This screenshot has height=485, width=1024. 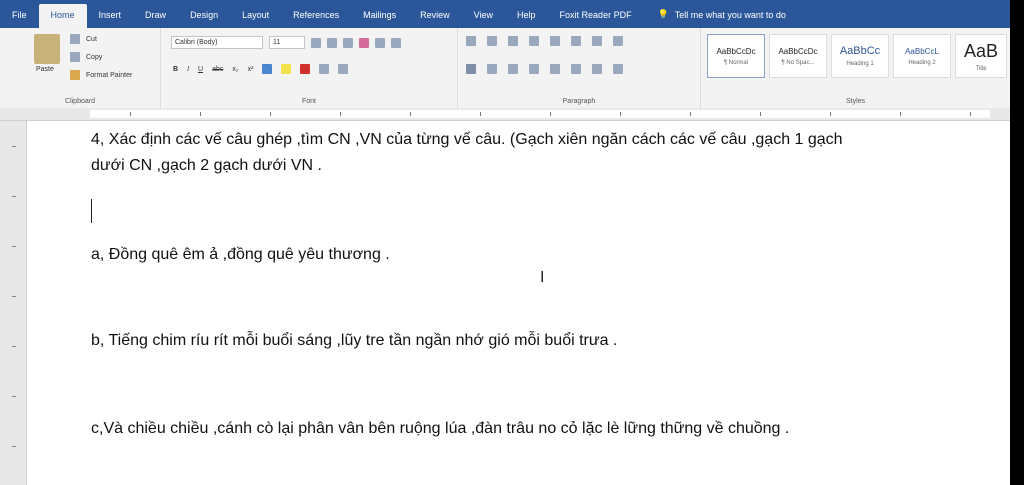 What do you see at coordinates (860, 64) in the screenshot?
I see `style-name: Heading 1` at bounding box center [860, 64].